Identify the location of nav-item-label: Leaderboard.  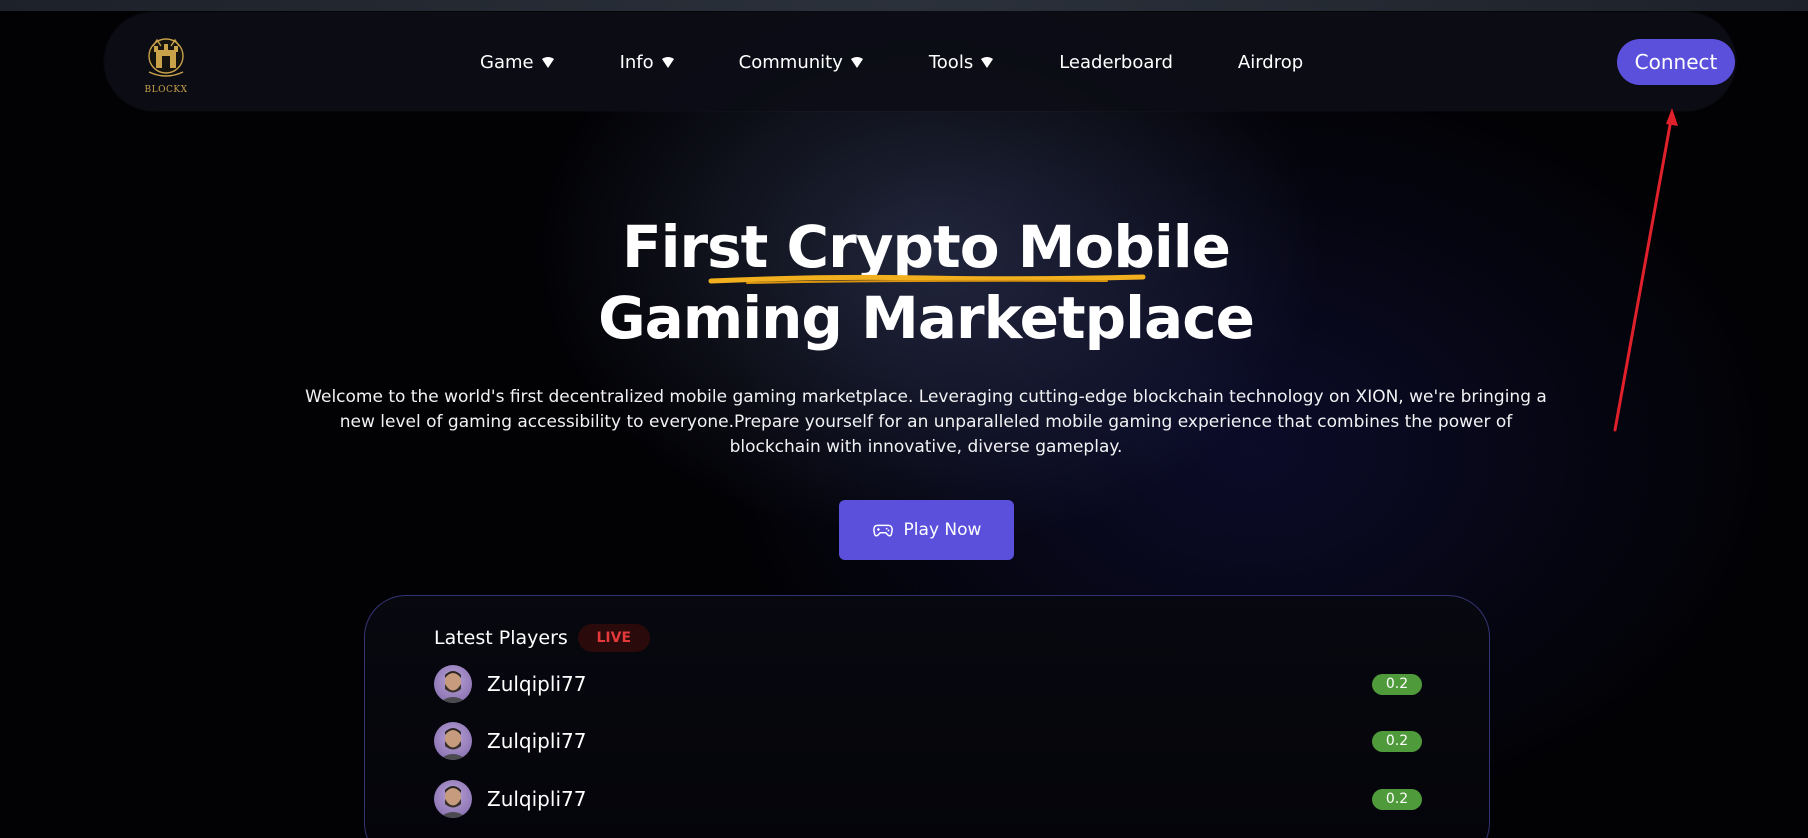
(1116, 62).